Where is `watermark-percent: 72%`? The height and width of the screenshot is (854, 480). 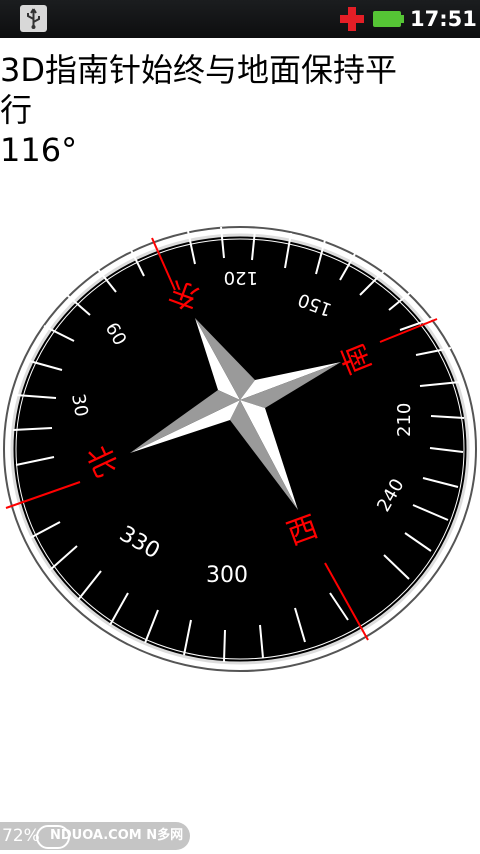 watermark-percent: 72% is located at coordinates (21, 836).